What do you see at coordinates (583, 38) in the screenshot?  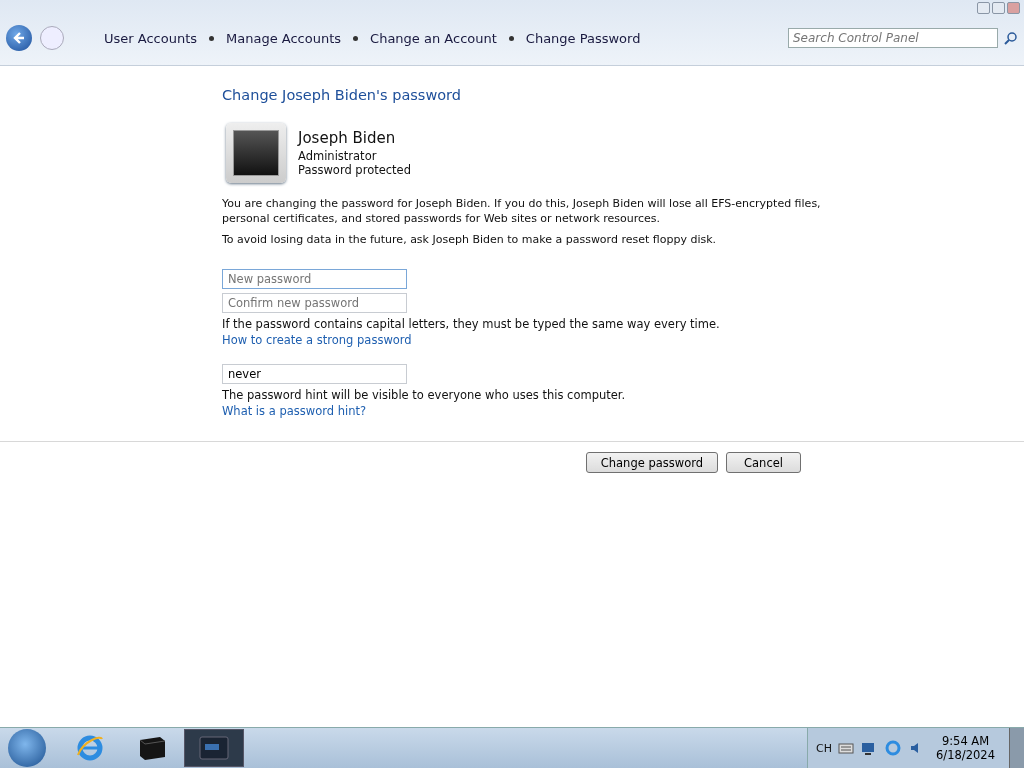 I see `breadcrumb-link: Change Password` at bounding box center [583, 38].